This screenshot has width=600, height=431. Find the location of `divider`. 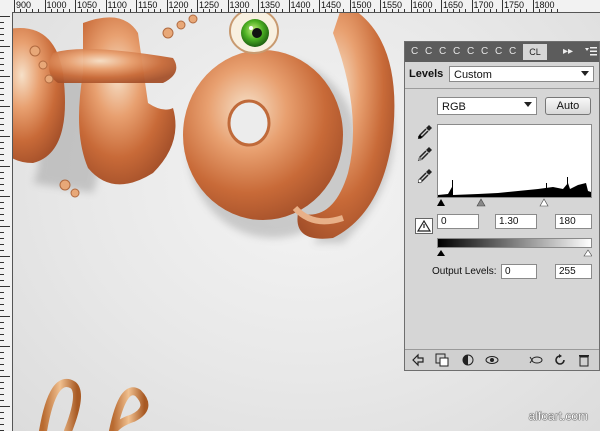

divider is located at coordinates (502, 88).